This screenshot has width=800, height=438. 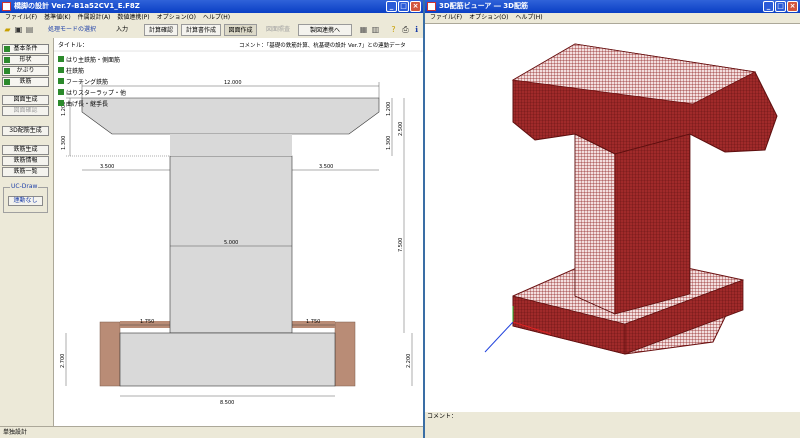 What do you see at coordinates (94, 18) in the screenshot?
I see `menu-attached: 件属設計(A)` at bounding box center [94, 18].